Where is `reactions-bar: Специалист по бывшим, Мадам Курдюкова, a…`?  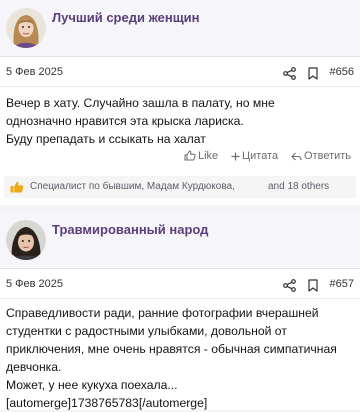 reactions-bar: Специалист по бывшим, Мадам Курдюкова, a… is located at coordinates (180, 187).